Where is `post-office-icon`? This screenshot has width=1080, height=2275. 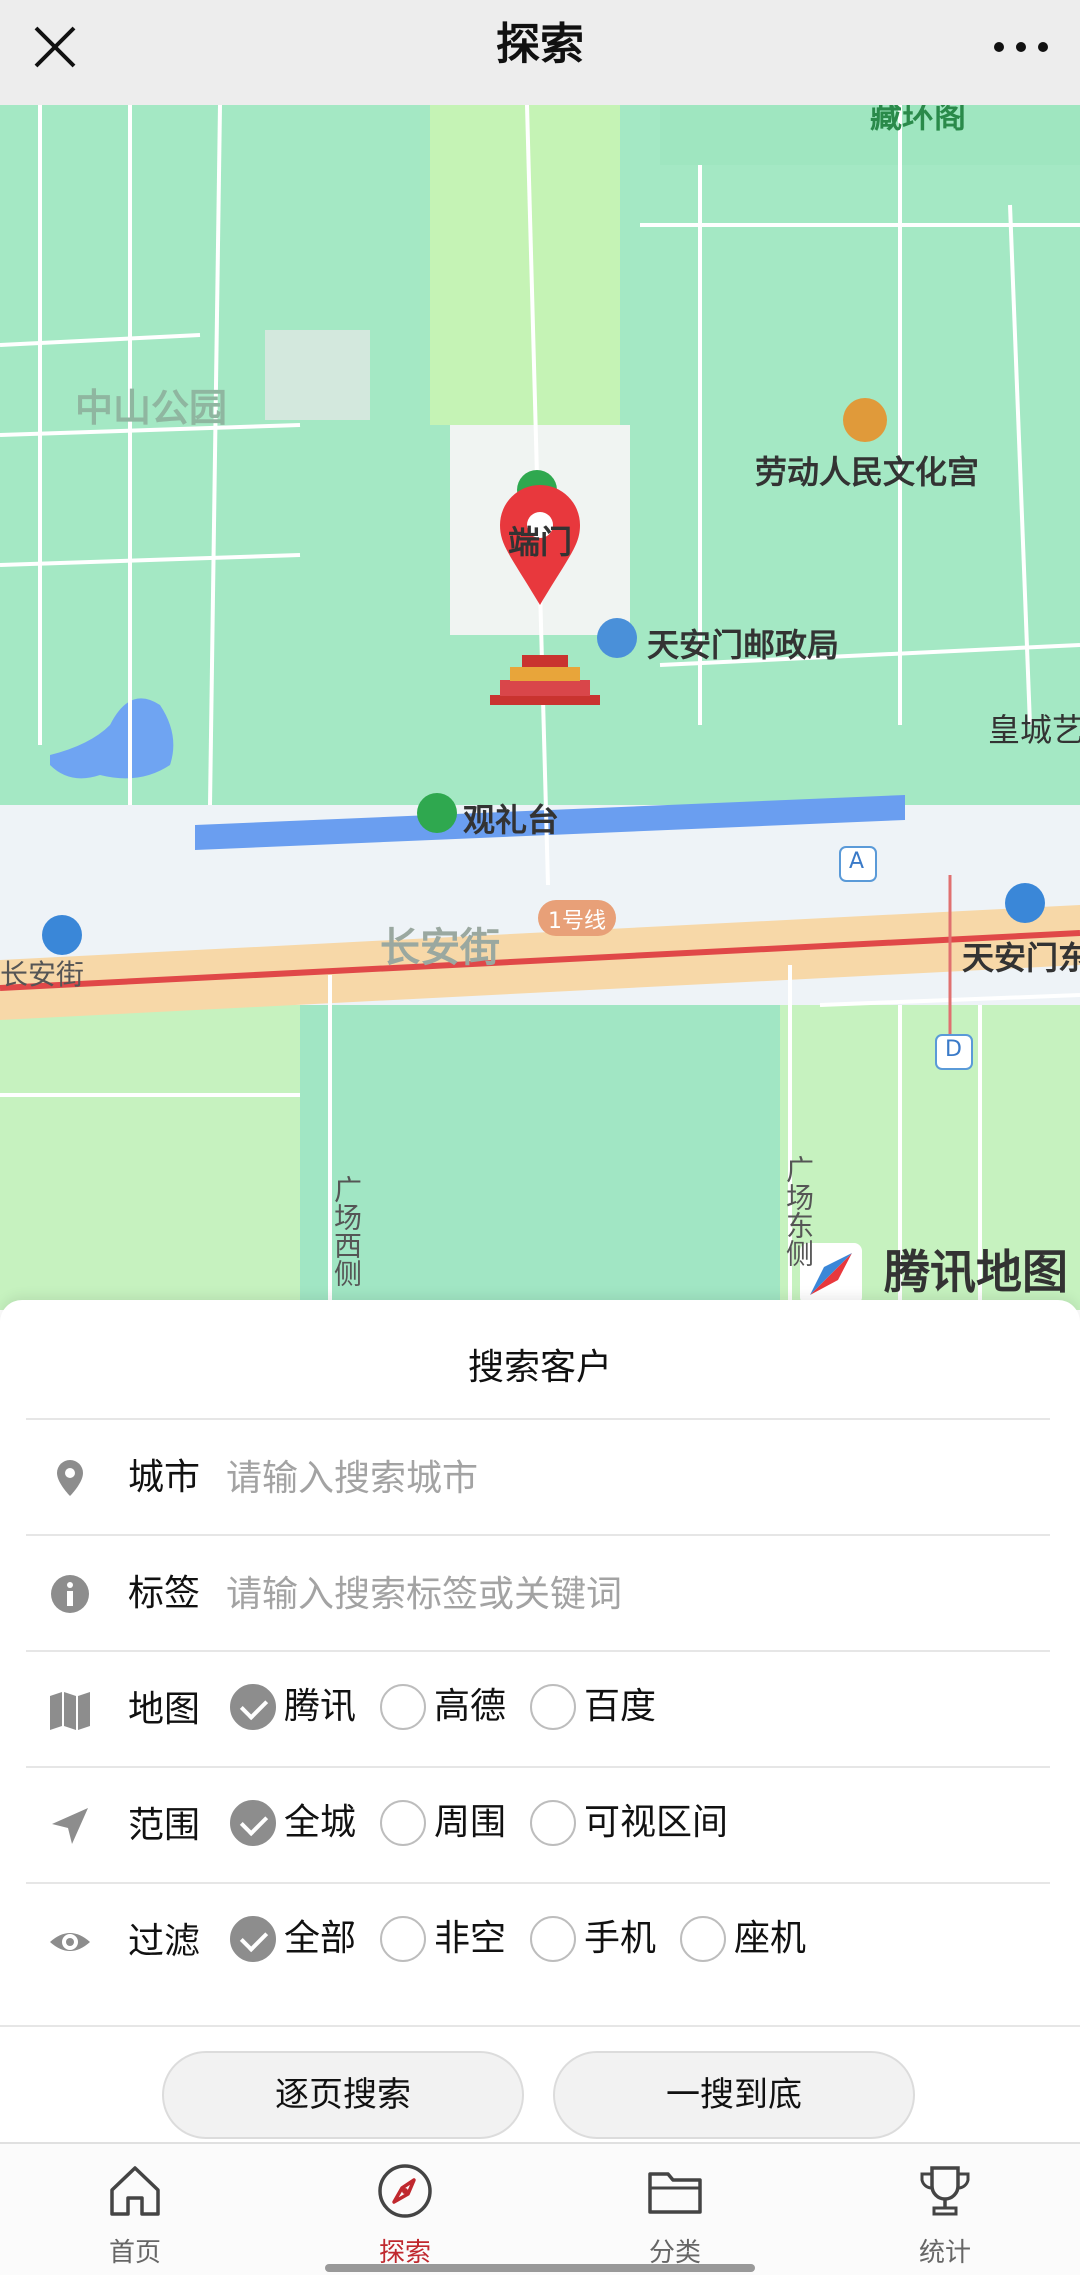
post-office-icon is located at coordinates (617, 638).